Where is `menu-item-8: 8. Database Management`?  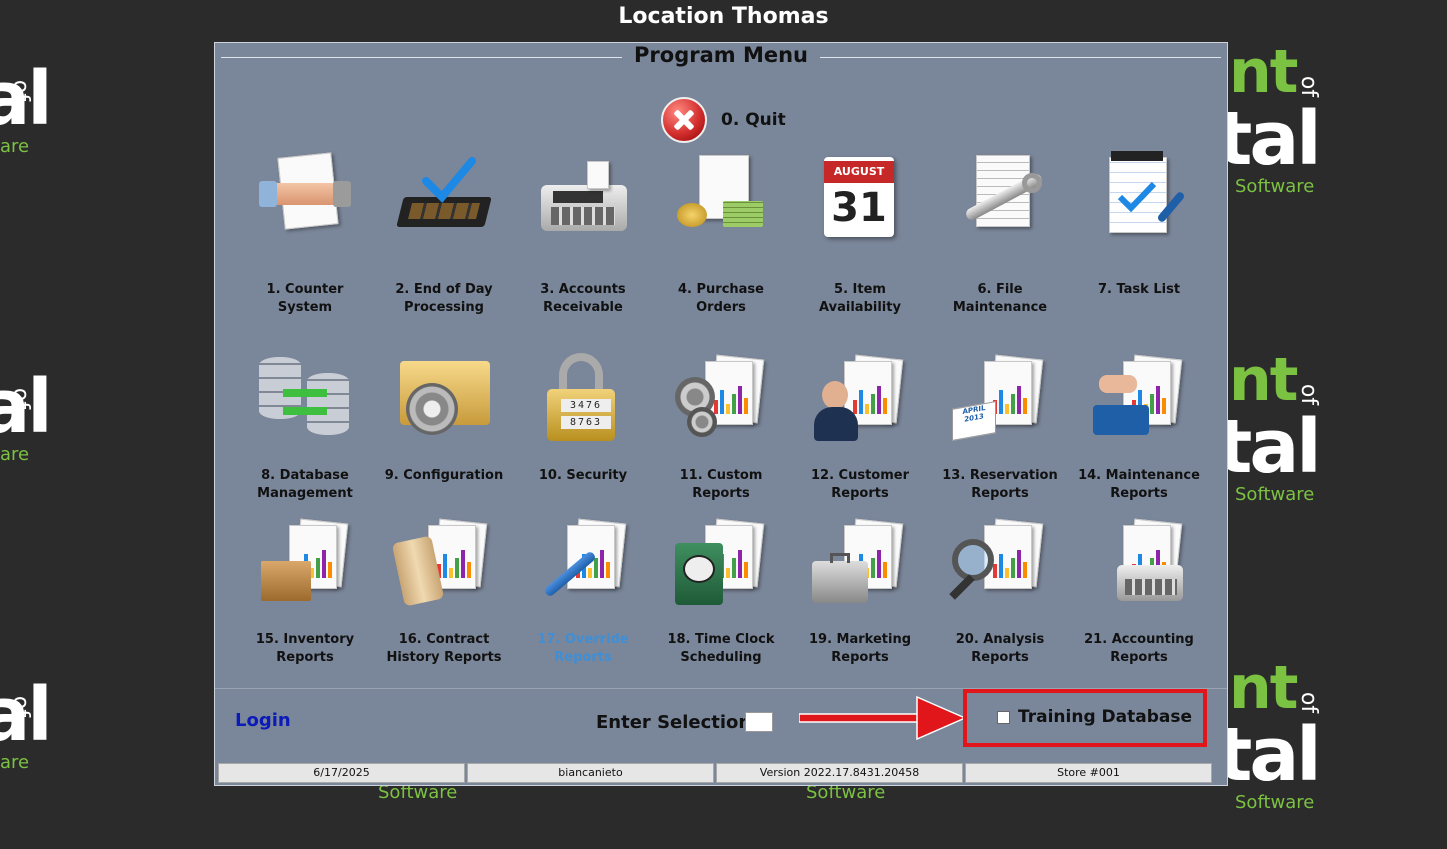
menu-item-8: 8. Database Management is located at coordinates (305, 426).